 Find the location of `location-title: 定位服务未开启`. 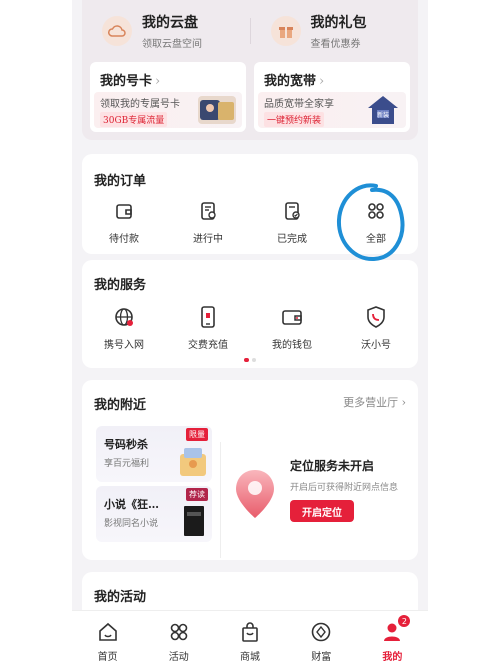

location-title: 定位服务未开启 is located at coordinates (332, 466).